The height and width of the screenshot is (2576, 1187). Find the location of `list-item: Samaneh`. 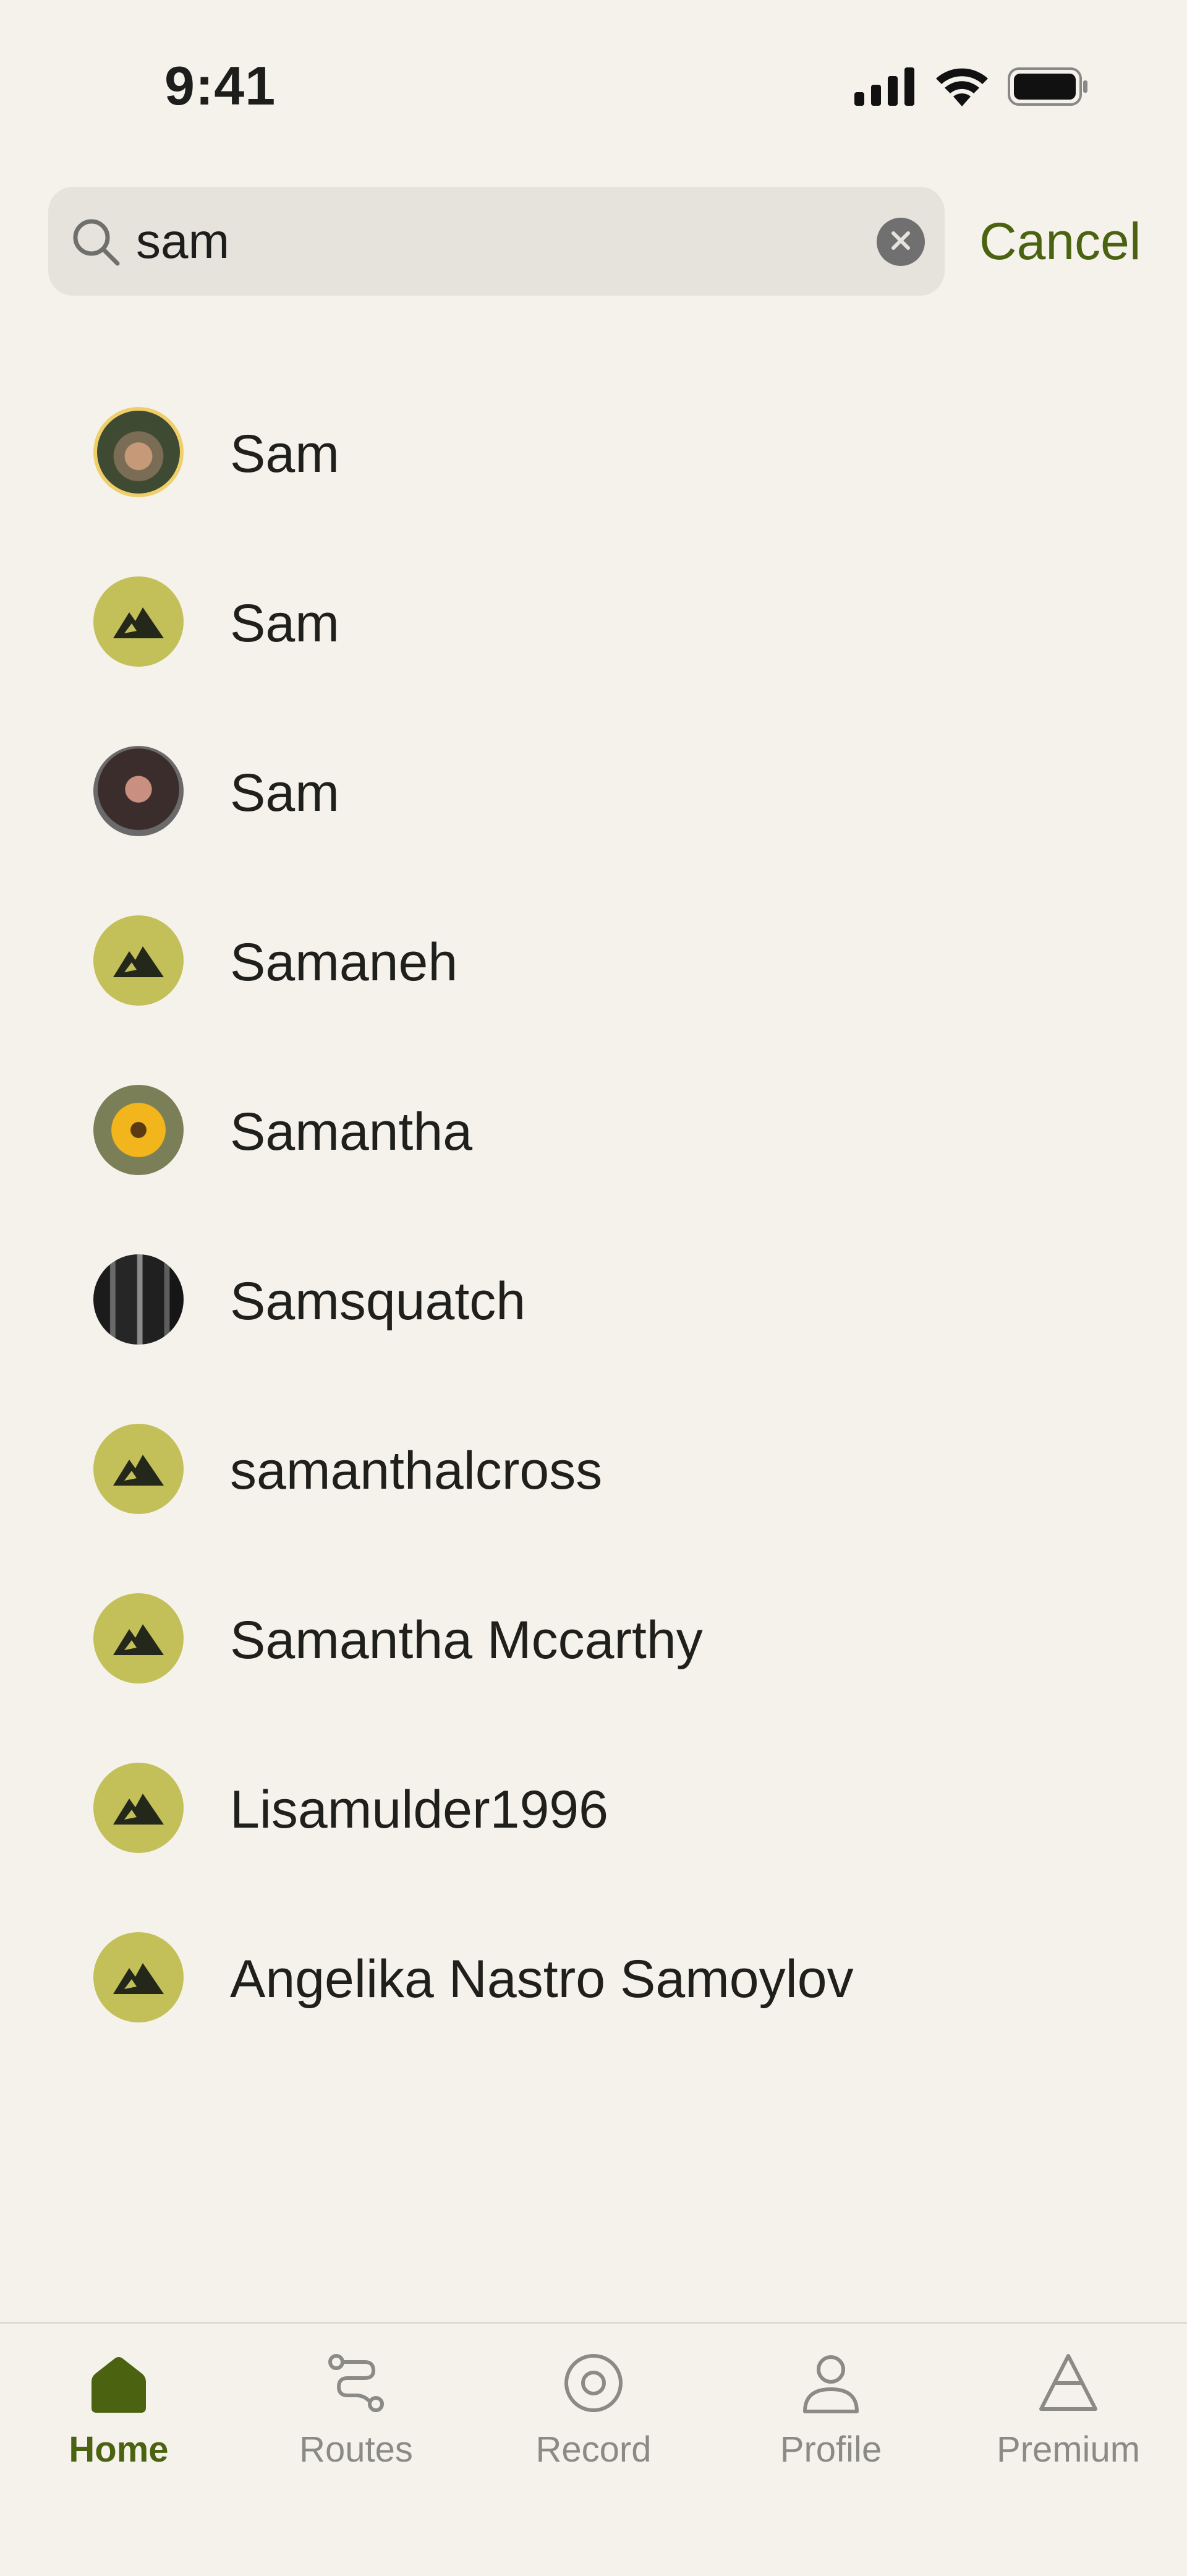

list-item: Samaneh is located at coordinates (593, 960).